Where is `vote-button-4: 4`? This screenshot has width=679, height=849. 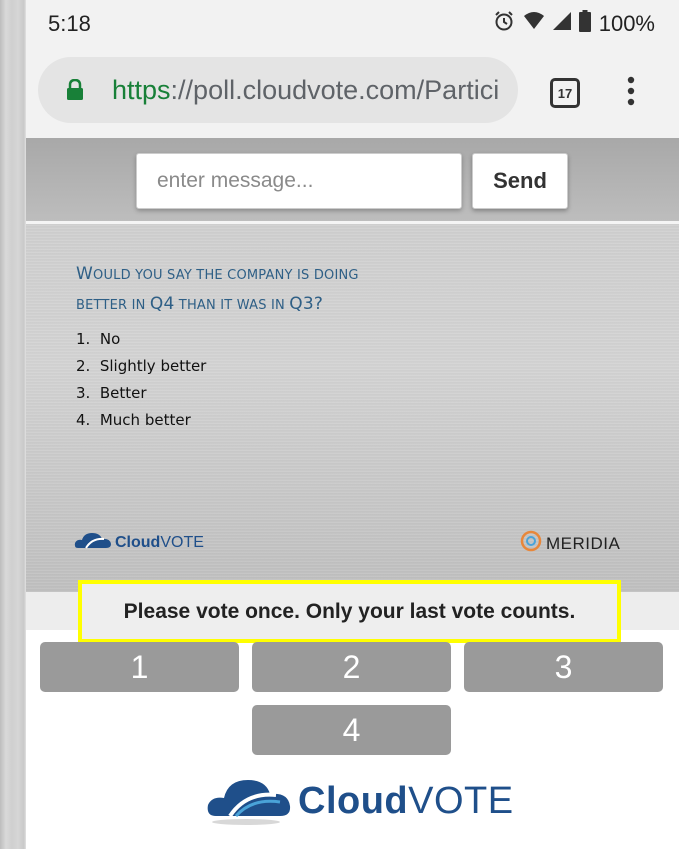 vote-button-4: 4 is located at coordinates (351, 730).